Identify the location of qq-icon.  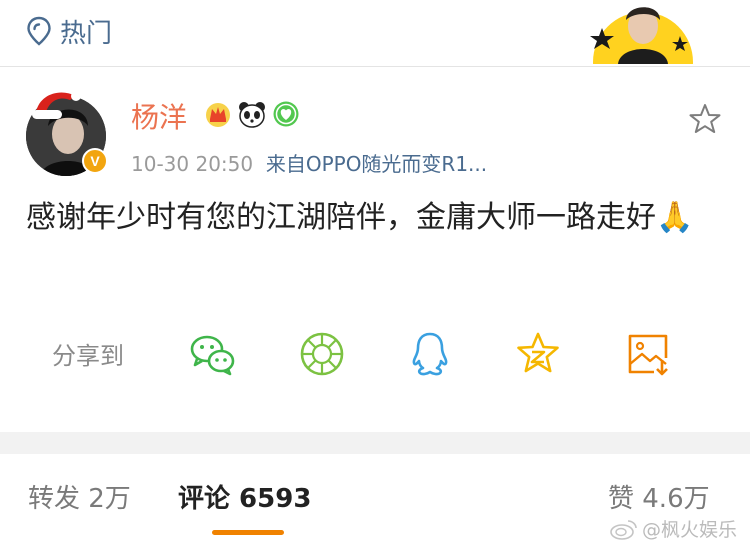
(430, 354).